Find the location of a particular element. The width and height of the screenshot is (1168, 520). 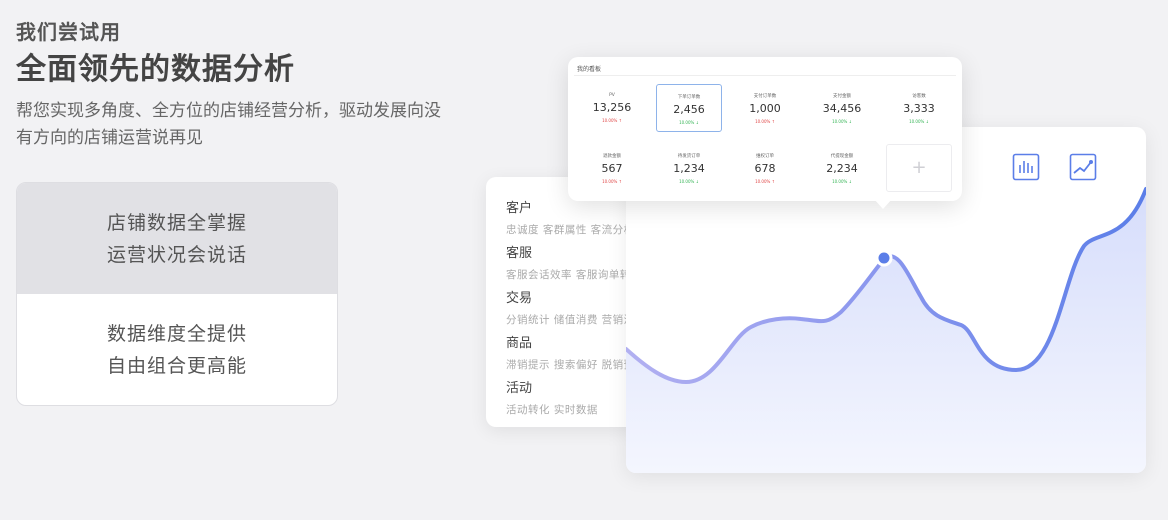

metric-tile: 维权订单 678 10.00% ↑ is located at coordinates (765, 168).